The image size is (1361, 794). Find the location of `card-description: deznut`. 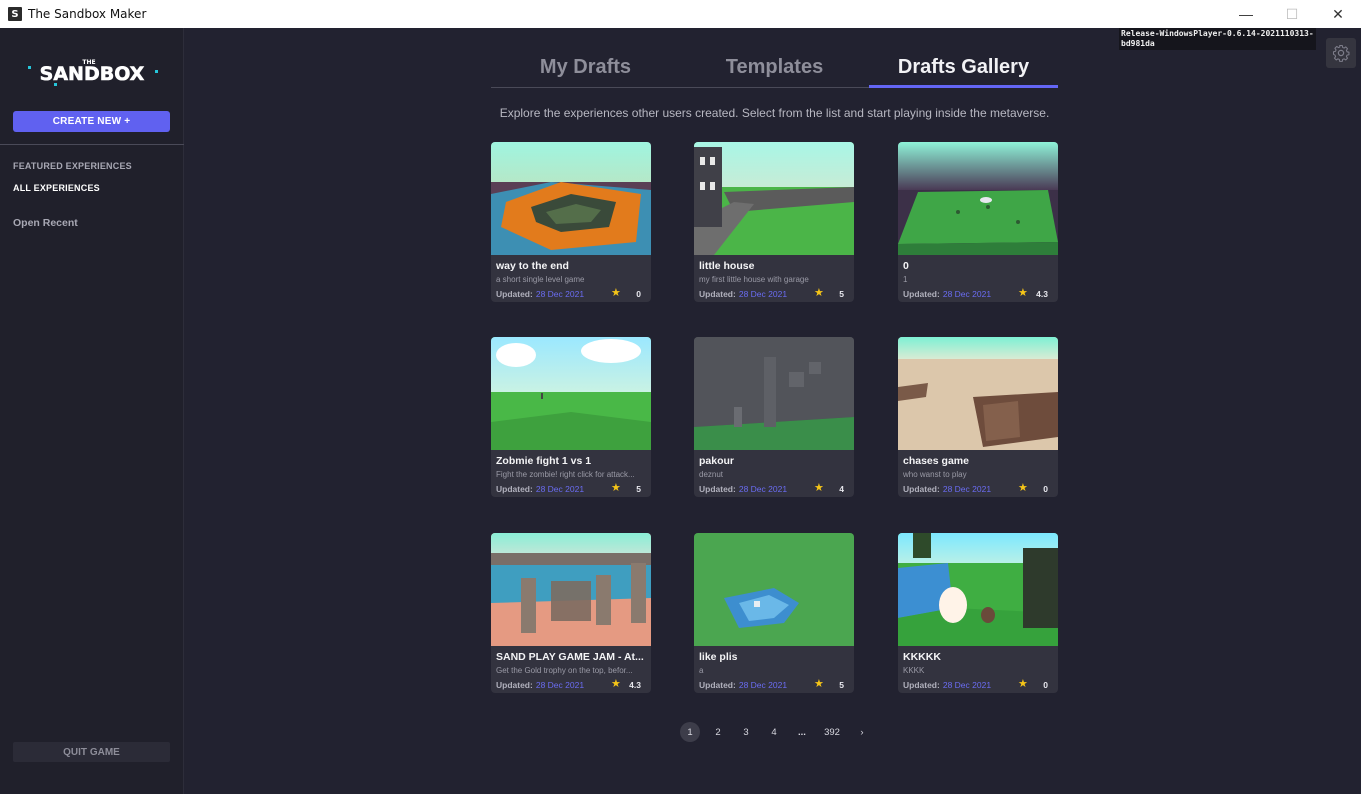

card-description: deznut is located at coordinates (711, 474).